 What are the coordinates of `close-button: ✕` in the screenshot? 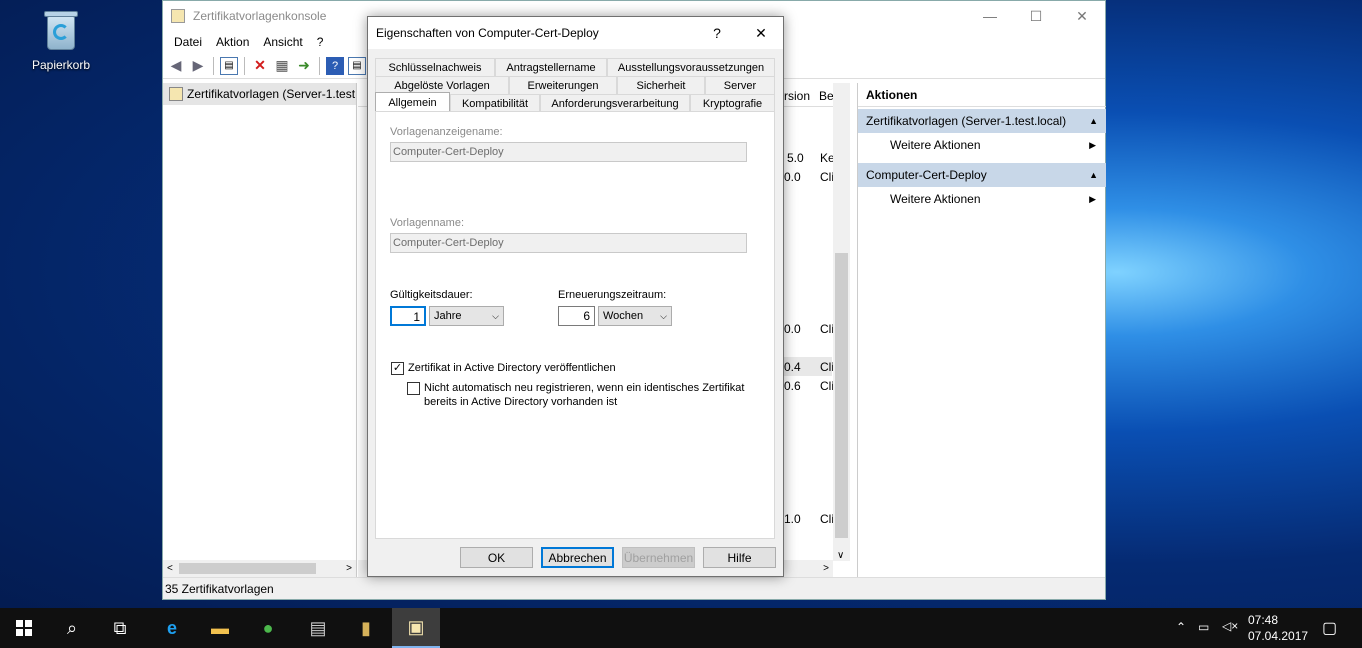 It's located at (1082, 16).